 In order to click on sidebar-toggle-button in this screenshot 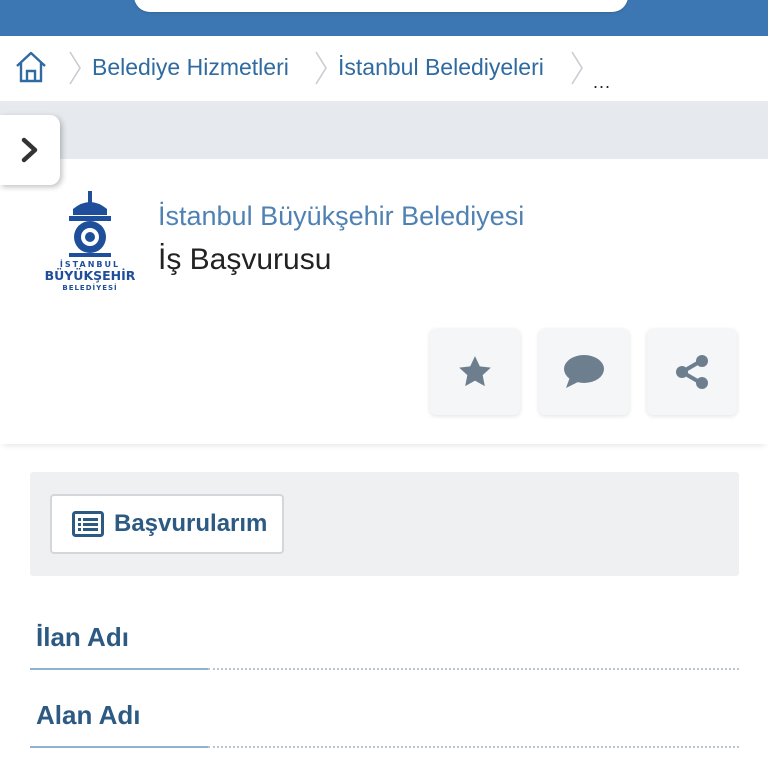, I will do `click(30, 150)`.